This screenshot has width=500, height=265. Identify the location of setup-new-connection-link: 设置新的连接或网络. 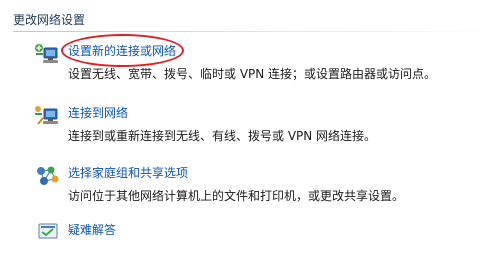
(122, 50).